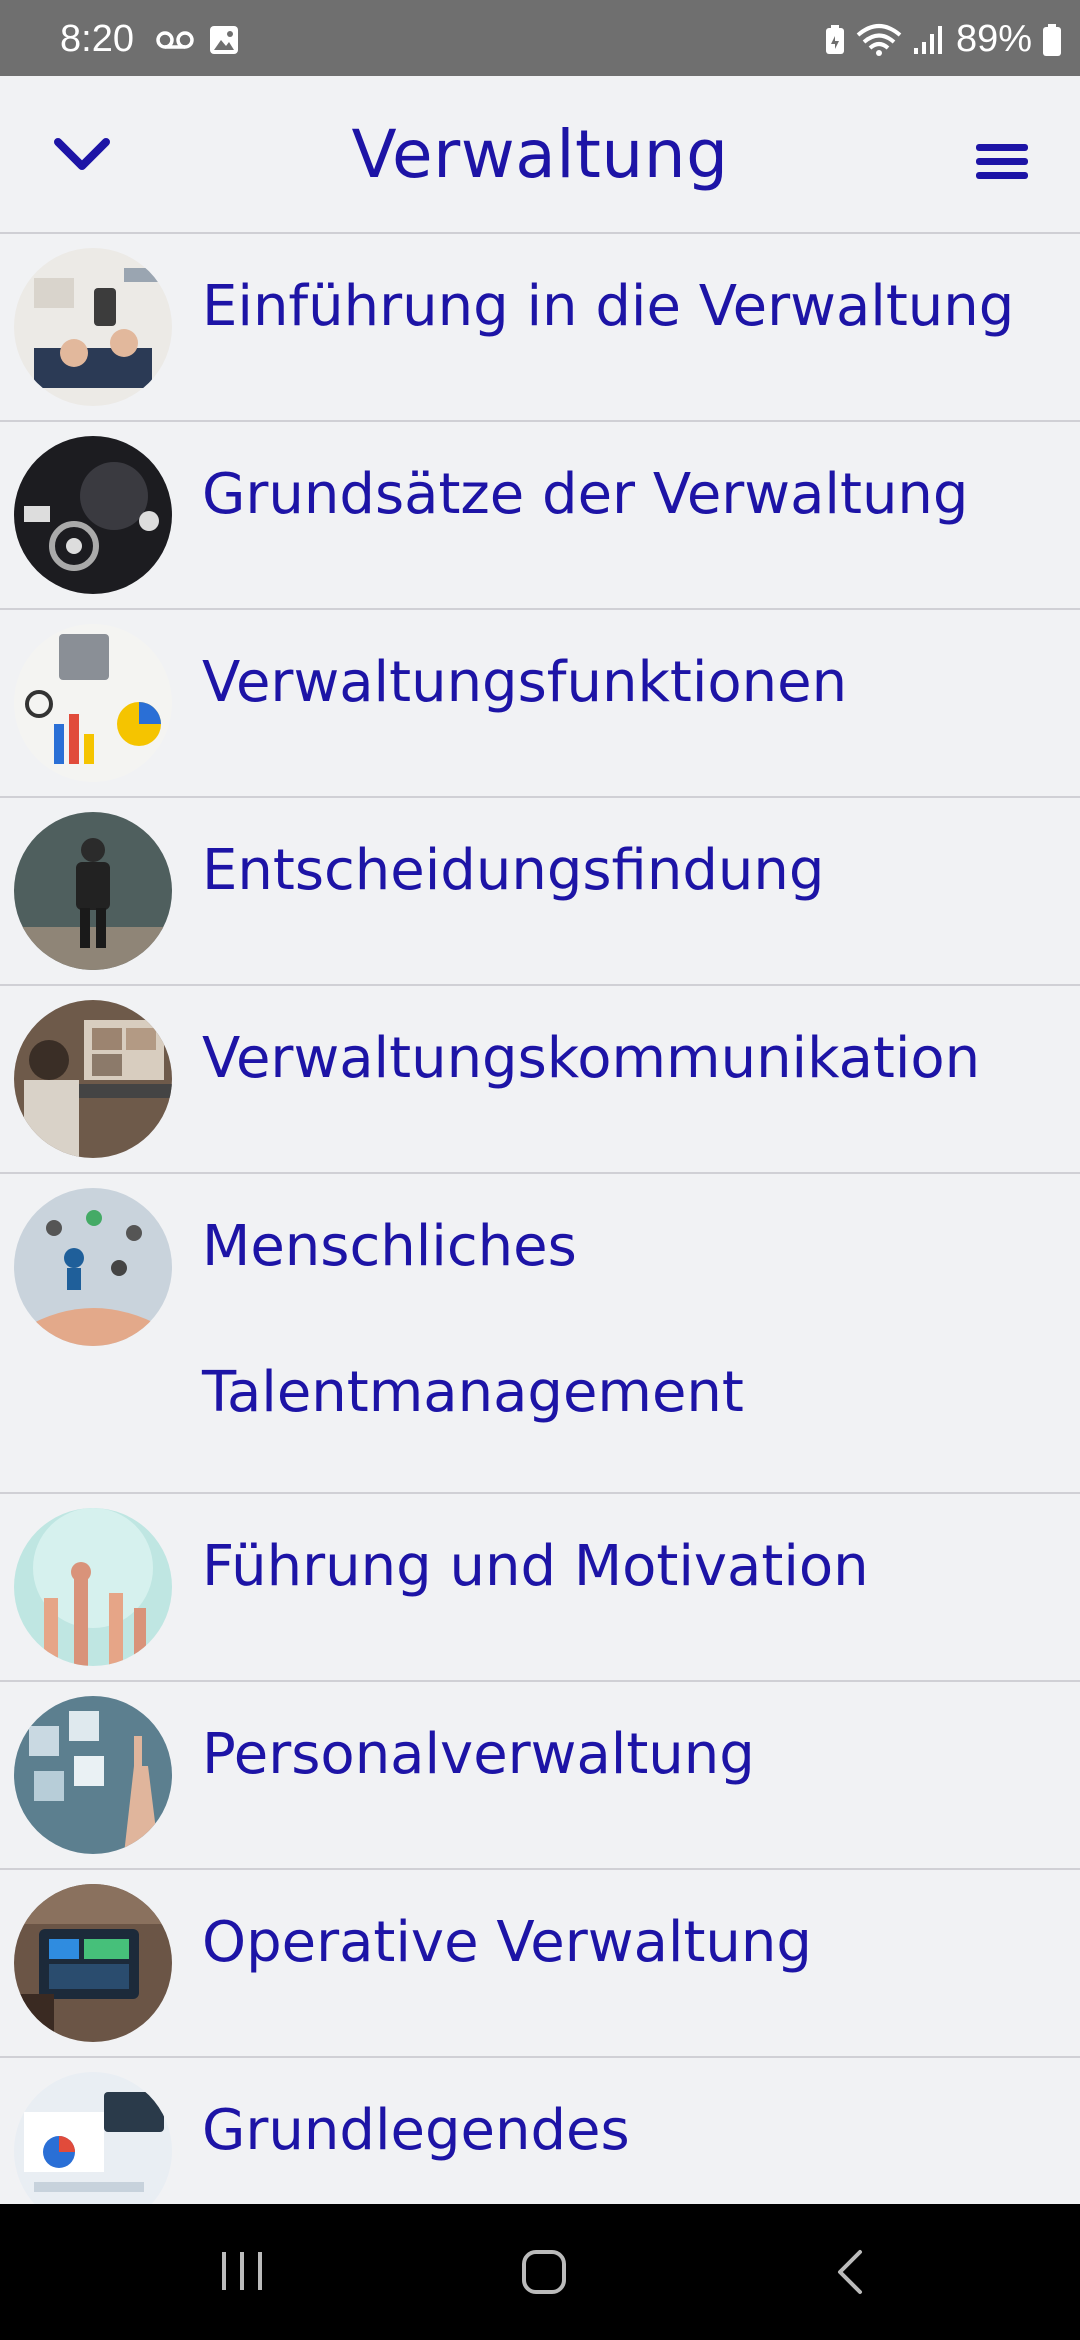 The image size is (1080, 2340). I want to click on image-icon, so click(224, 40).